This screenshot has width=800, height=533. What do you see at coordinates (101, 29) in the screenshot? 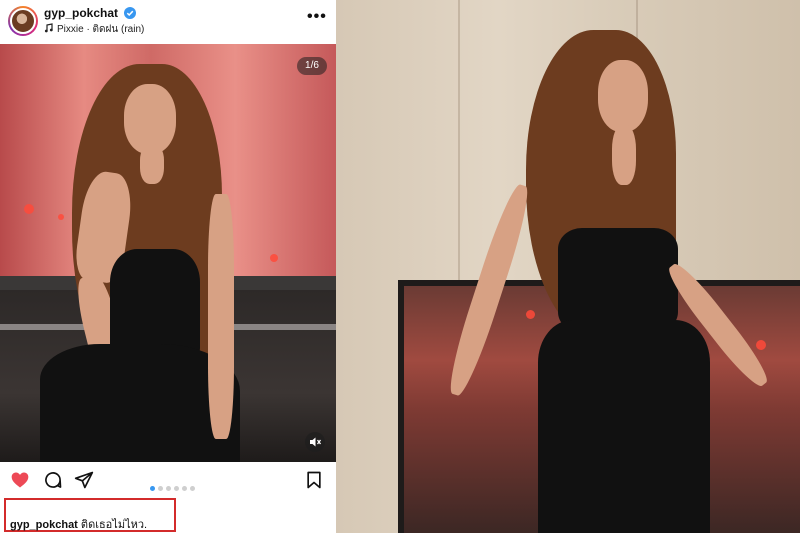
I see `audio-track-label: Pixxie · ติดฝน (rain)` at bounding box center [101, 29].